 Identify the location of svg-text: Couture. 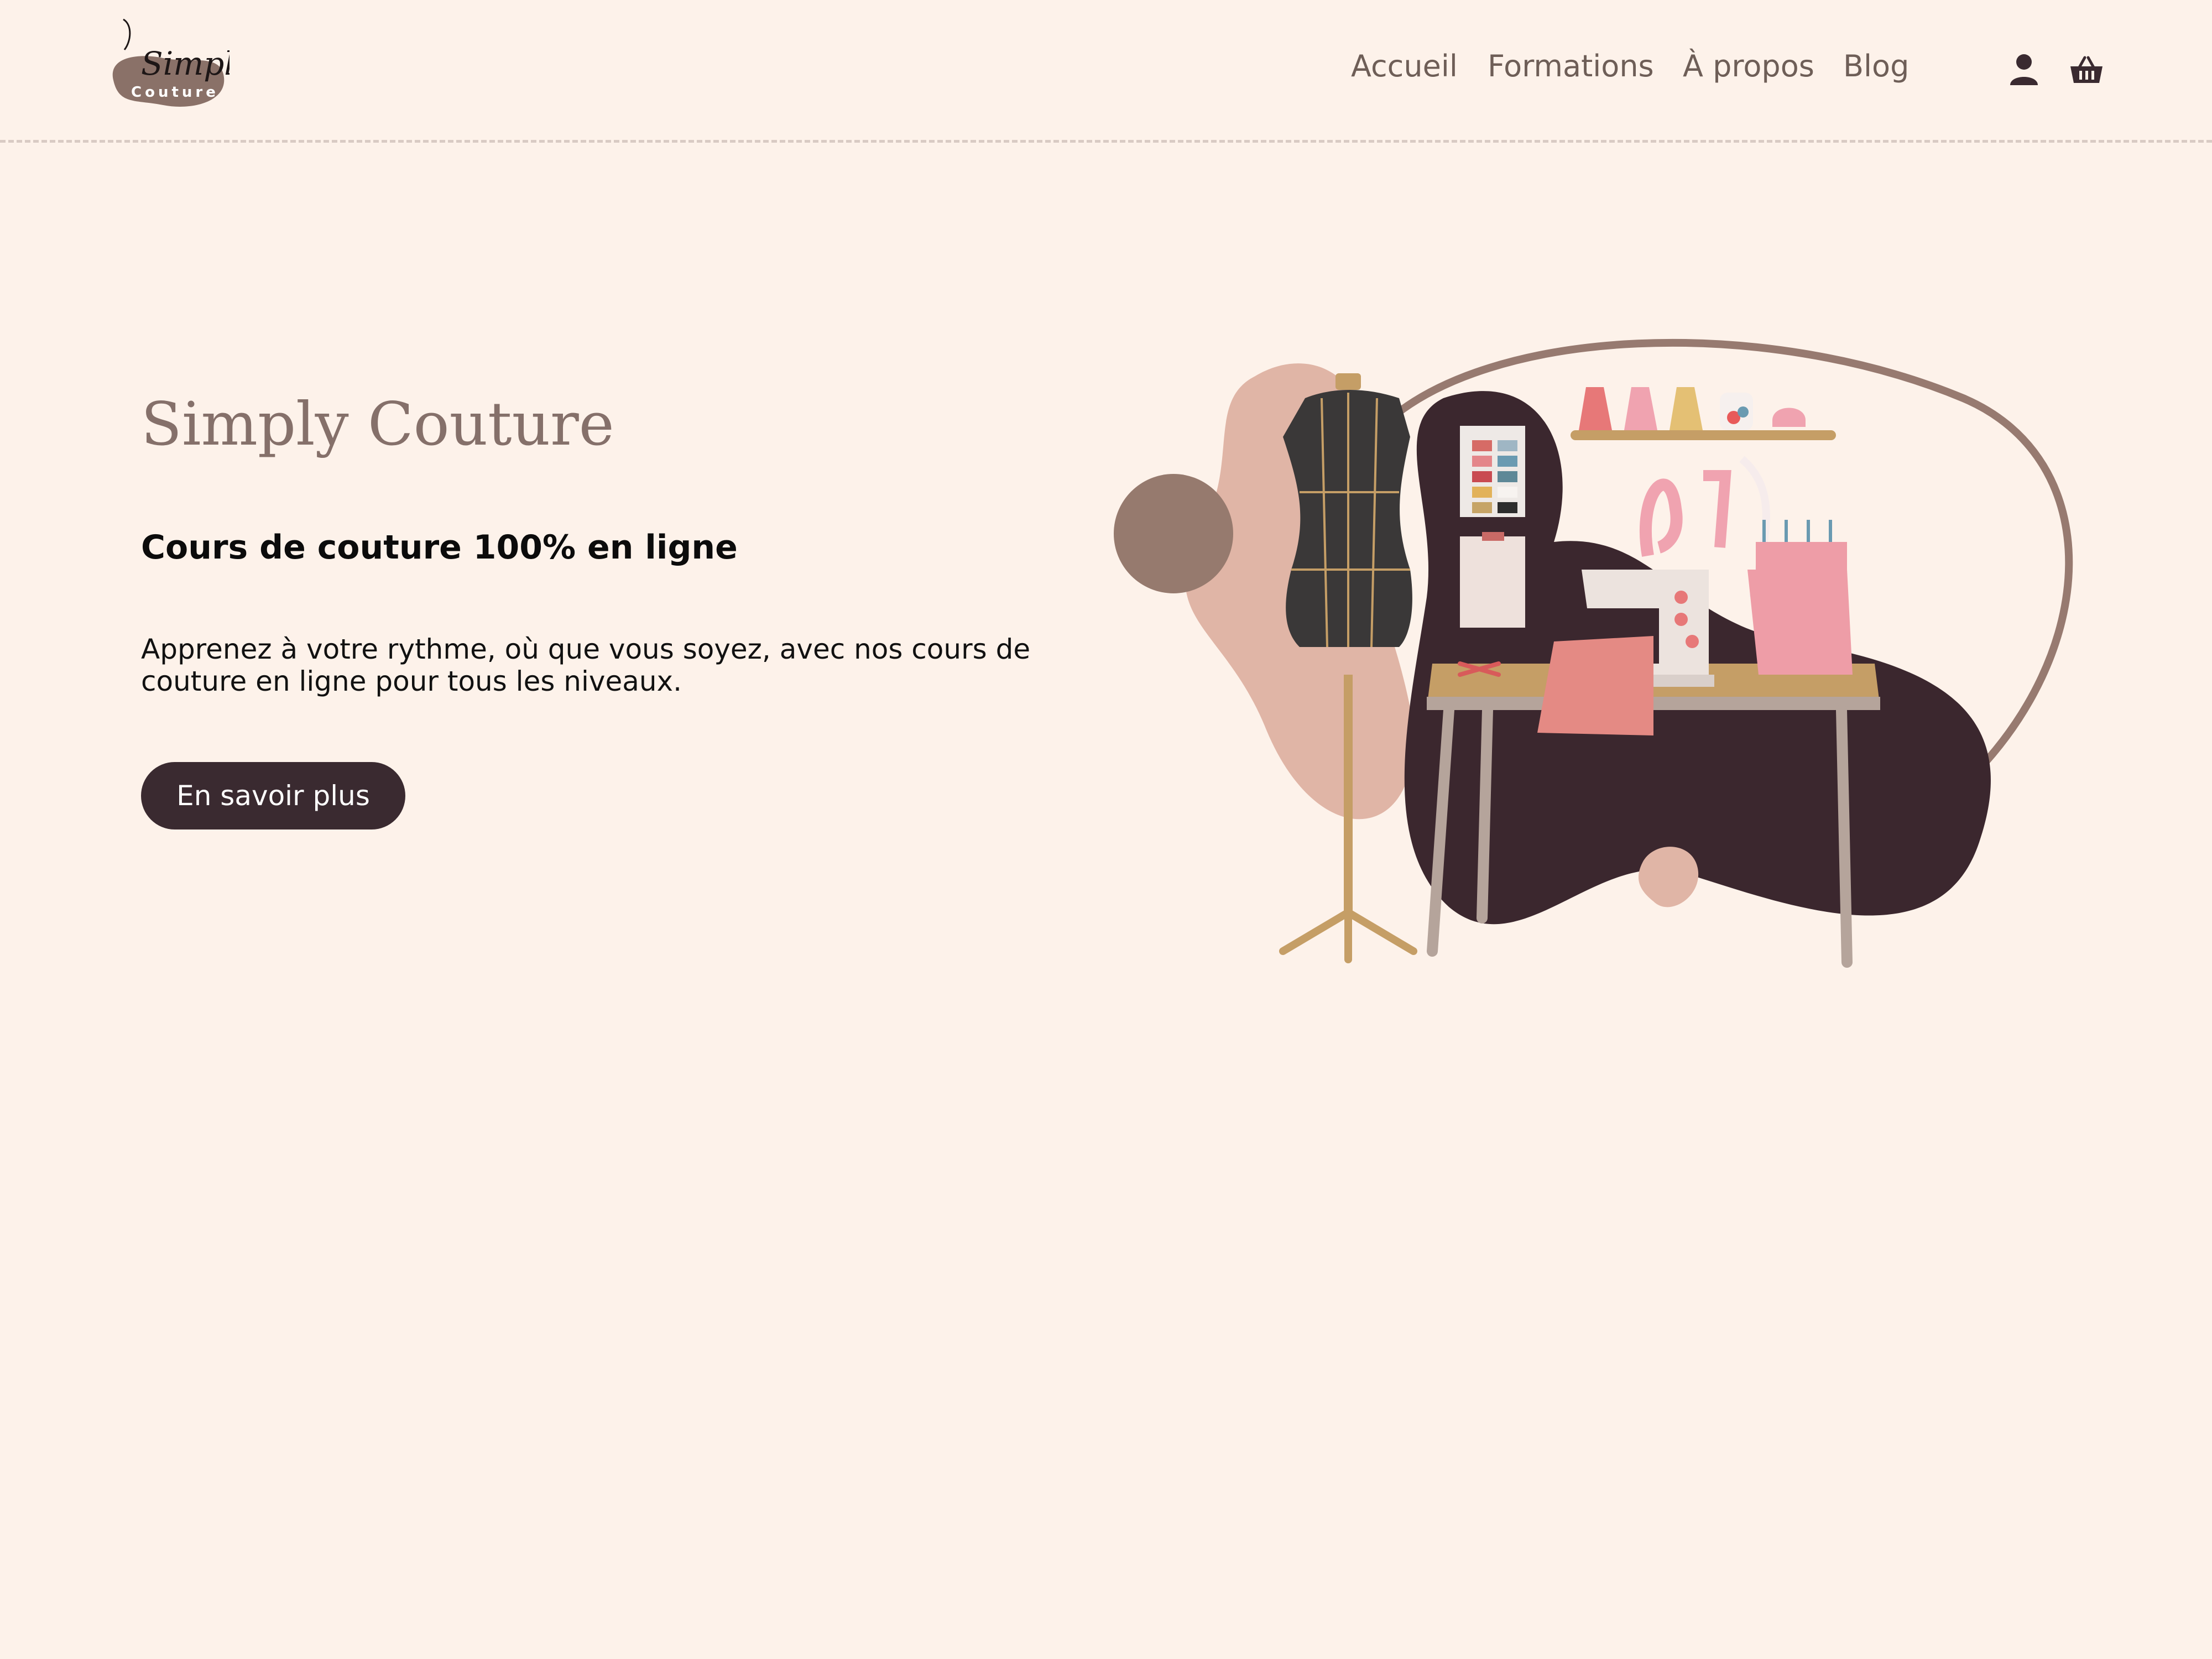
(175, 92).